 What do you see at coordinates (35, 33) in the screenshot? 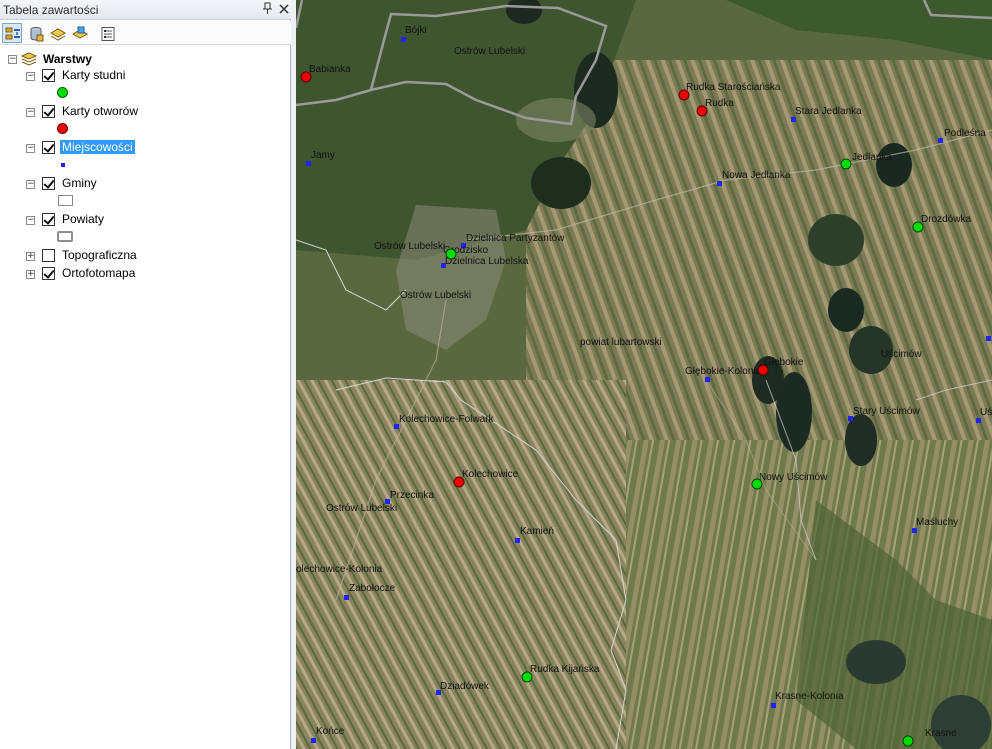
I see `list-by-source-icon` at bounding box center [35, 33].